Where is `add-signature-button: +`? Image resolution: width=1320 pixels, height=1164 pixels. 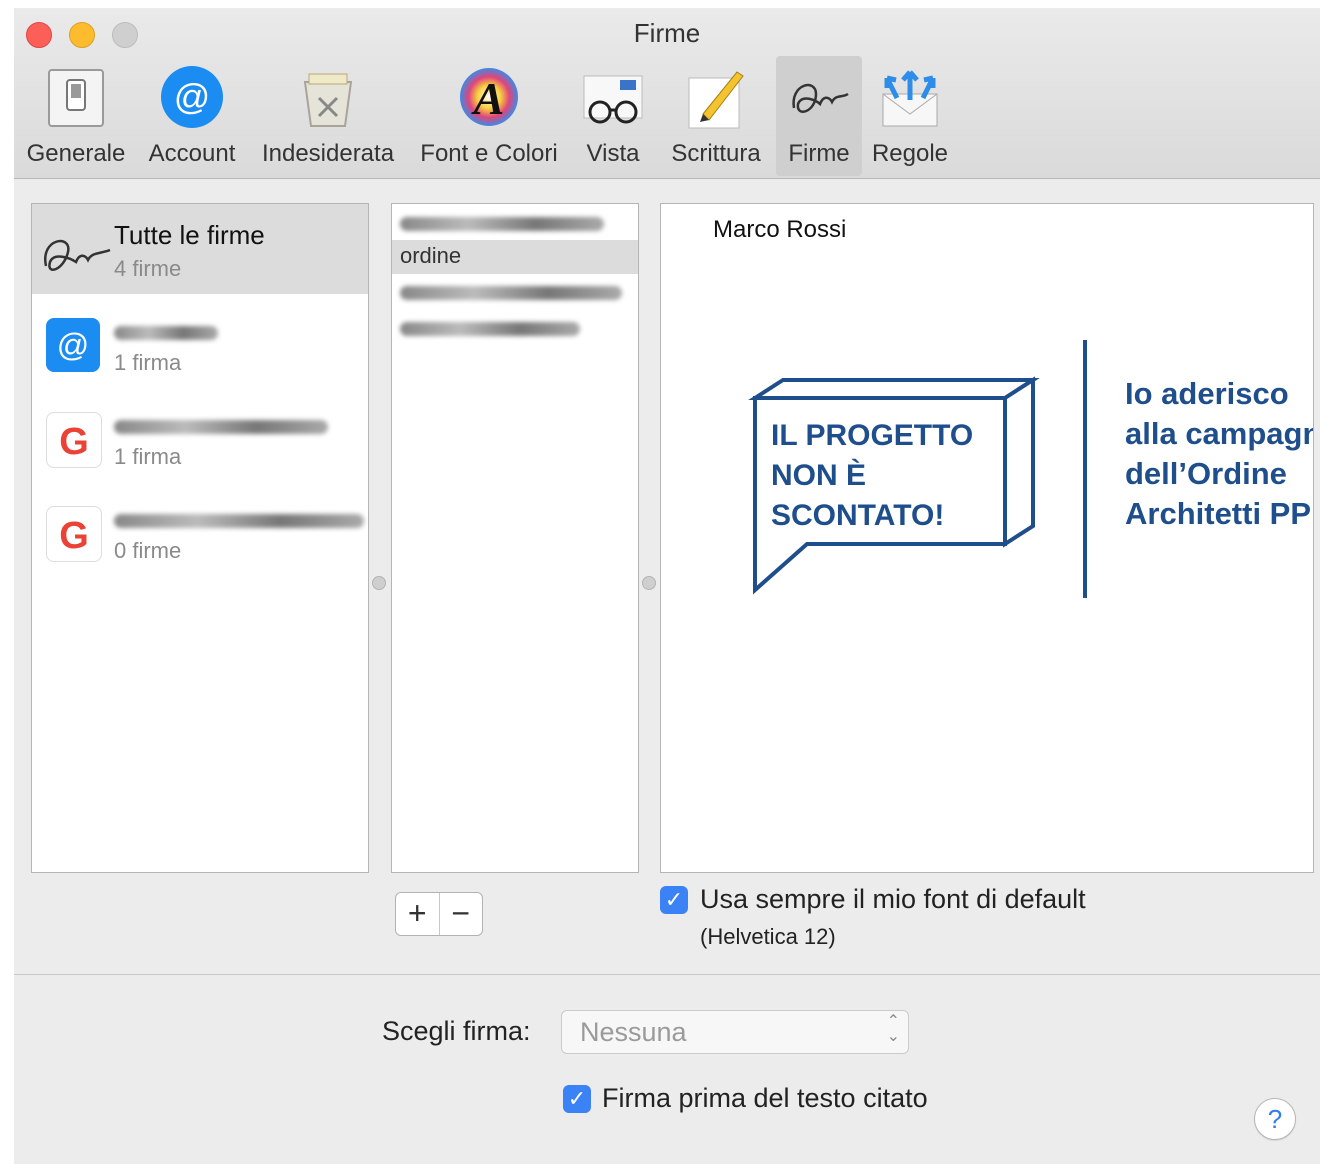 add-signature-button: + is located at coordinates (418, 914).